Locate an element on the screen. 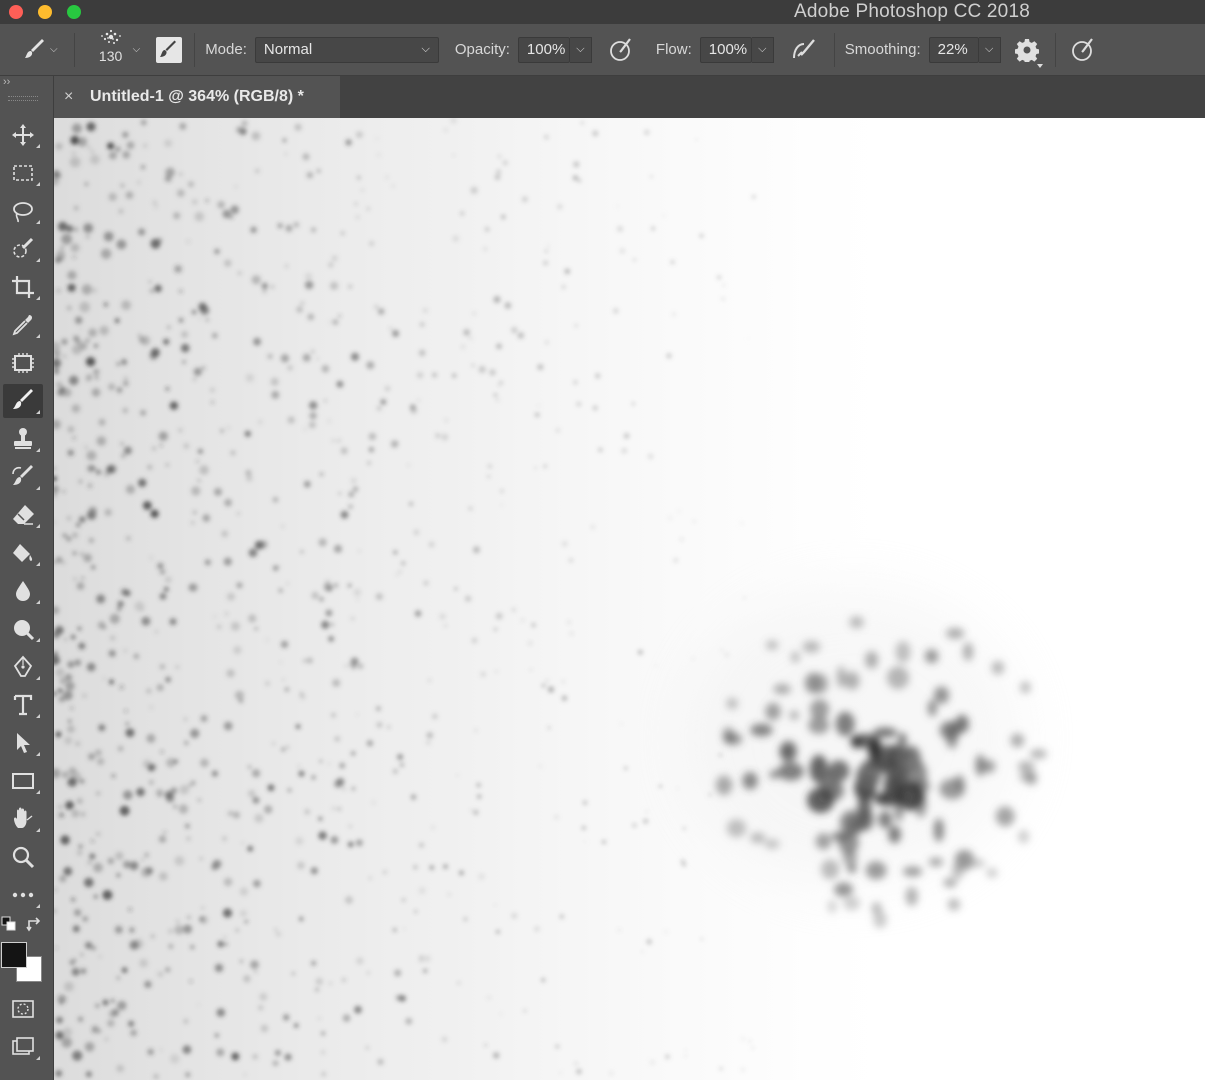  brush-panel-icon is located at coordinates (168, 48).